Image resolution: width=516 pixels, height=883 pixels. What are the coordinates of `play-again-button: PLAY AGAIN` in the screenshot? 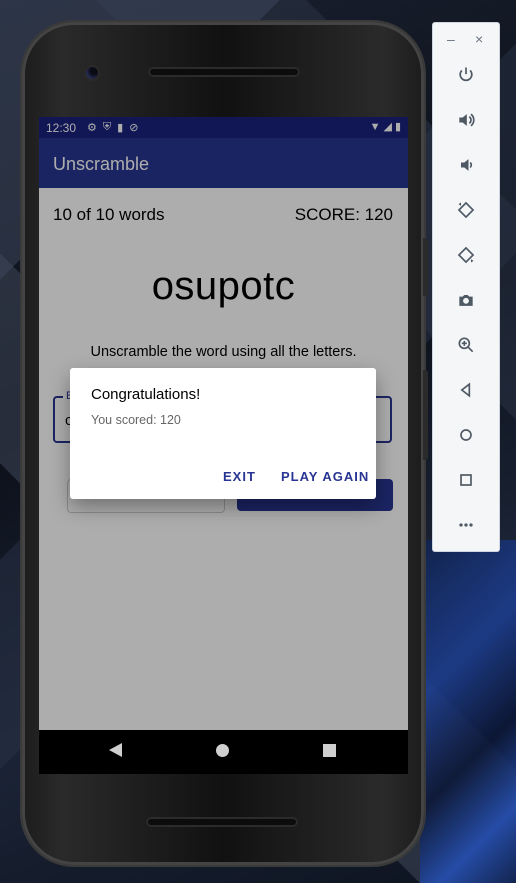 It's located at (325, 476).